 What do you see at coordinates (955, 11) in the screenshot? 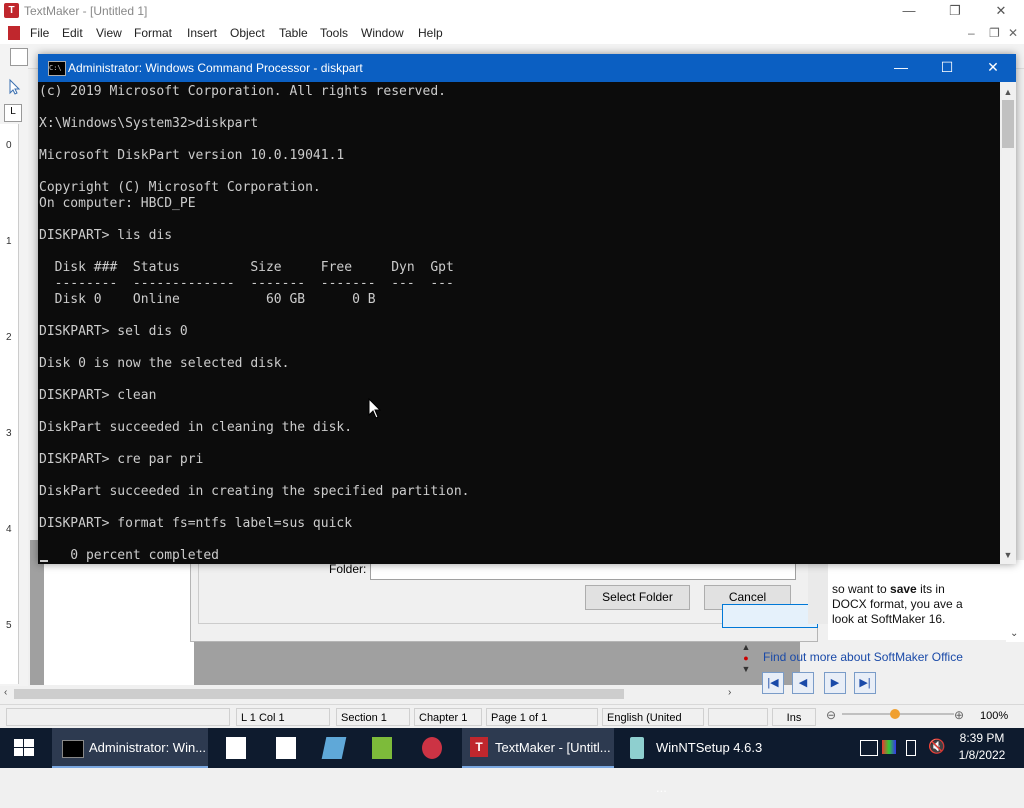
I see `restore-icon: ❐` at bounding box center [955, 11].